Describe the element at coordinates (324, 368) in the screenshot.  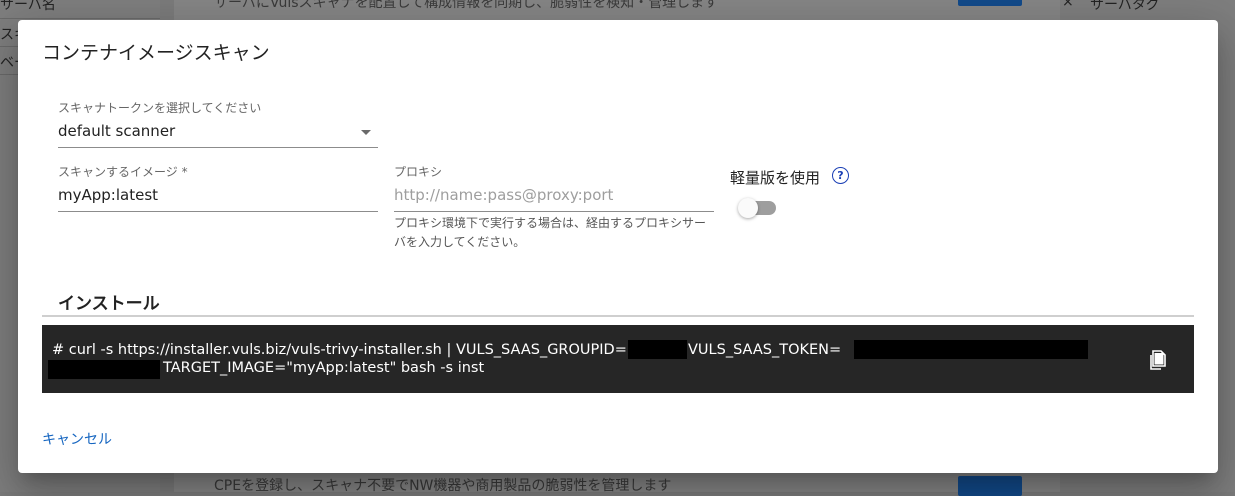
I see `install-command-part3: TARGET_IMAGE="myApp:latest" bash -s inst` at that location.